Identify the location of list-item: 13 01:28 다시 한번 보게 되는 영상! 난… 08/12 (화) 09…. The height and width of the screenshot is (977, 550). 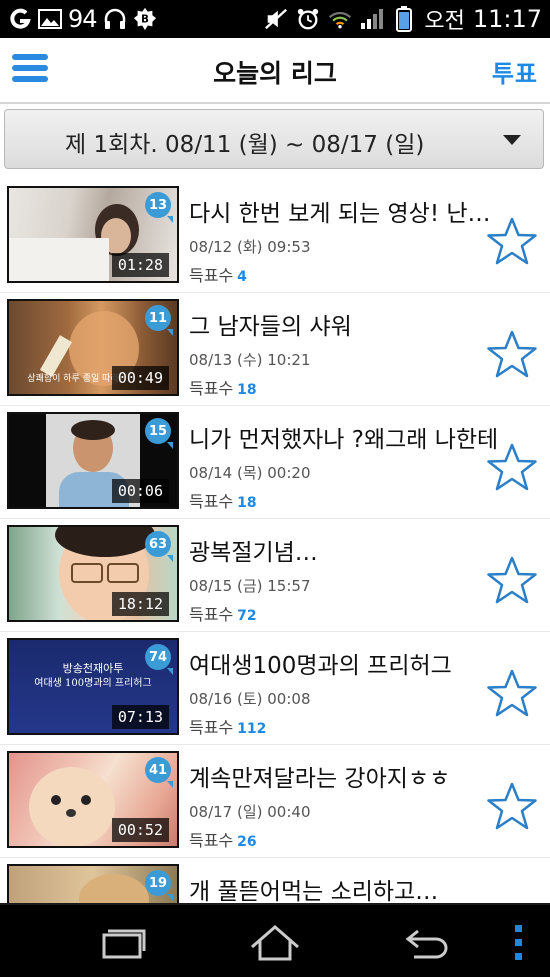
(275, 236).